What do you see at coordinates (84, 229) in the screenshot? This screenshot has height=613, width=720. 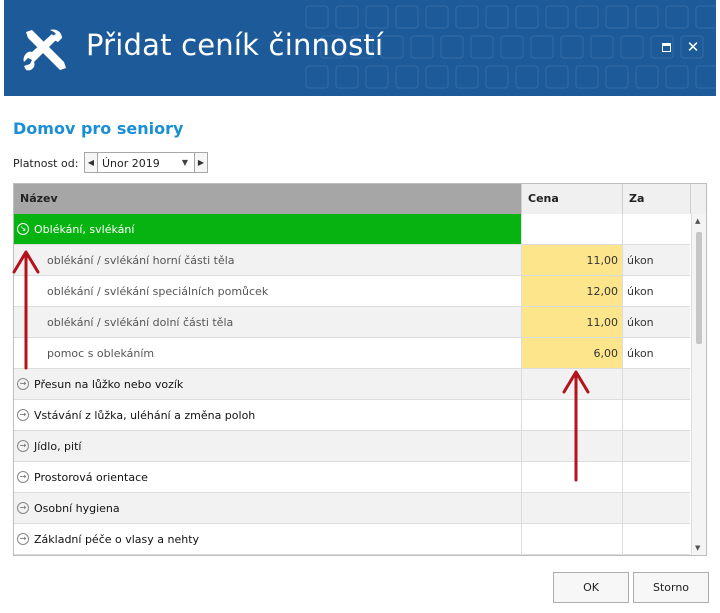 I see `cell-name-text: Oblékání, svlékání` at bounding box center [84, 229].